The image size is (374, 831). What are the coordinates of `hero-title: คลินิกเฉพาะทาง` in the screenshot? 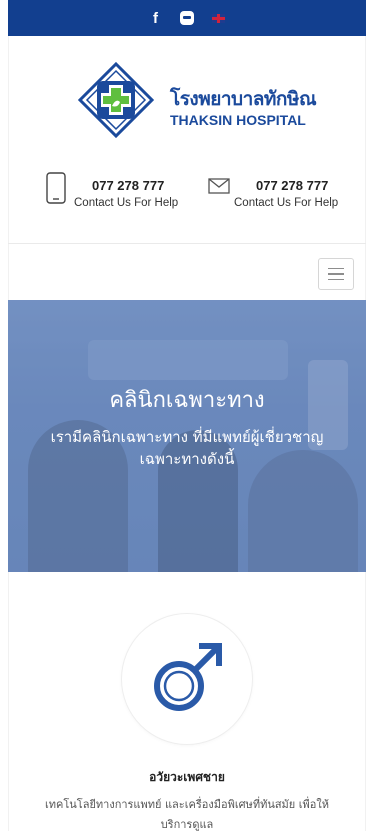 It's located at (187, 400).